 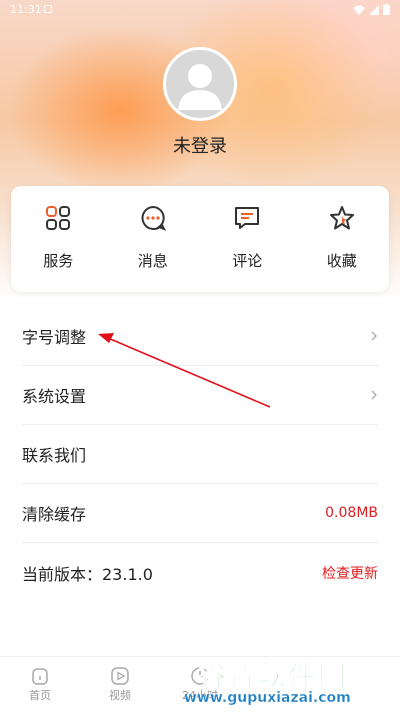 I want to click on default-avatar-icon, so click(x=200, y=87).